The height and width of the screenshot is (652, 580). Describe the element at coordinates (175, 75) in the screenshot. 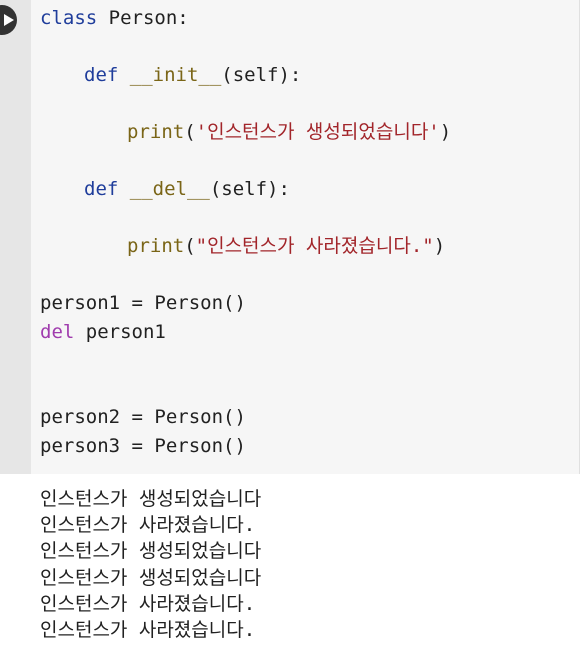

I see `method-name: __init__` at that location.